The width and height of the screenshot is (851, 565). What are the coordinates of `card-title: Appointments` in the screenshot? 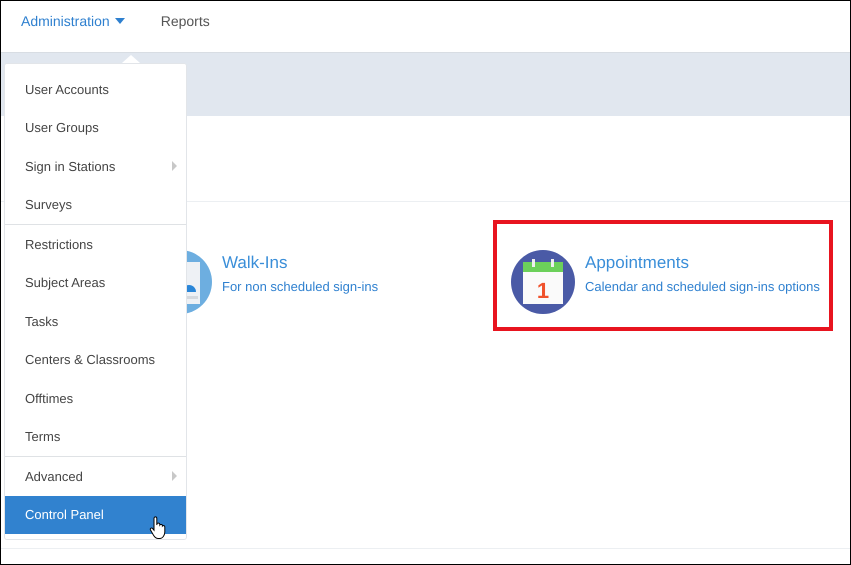 It's located at (637, 263).